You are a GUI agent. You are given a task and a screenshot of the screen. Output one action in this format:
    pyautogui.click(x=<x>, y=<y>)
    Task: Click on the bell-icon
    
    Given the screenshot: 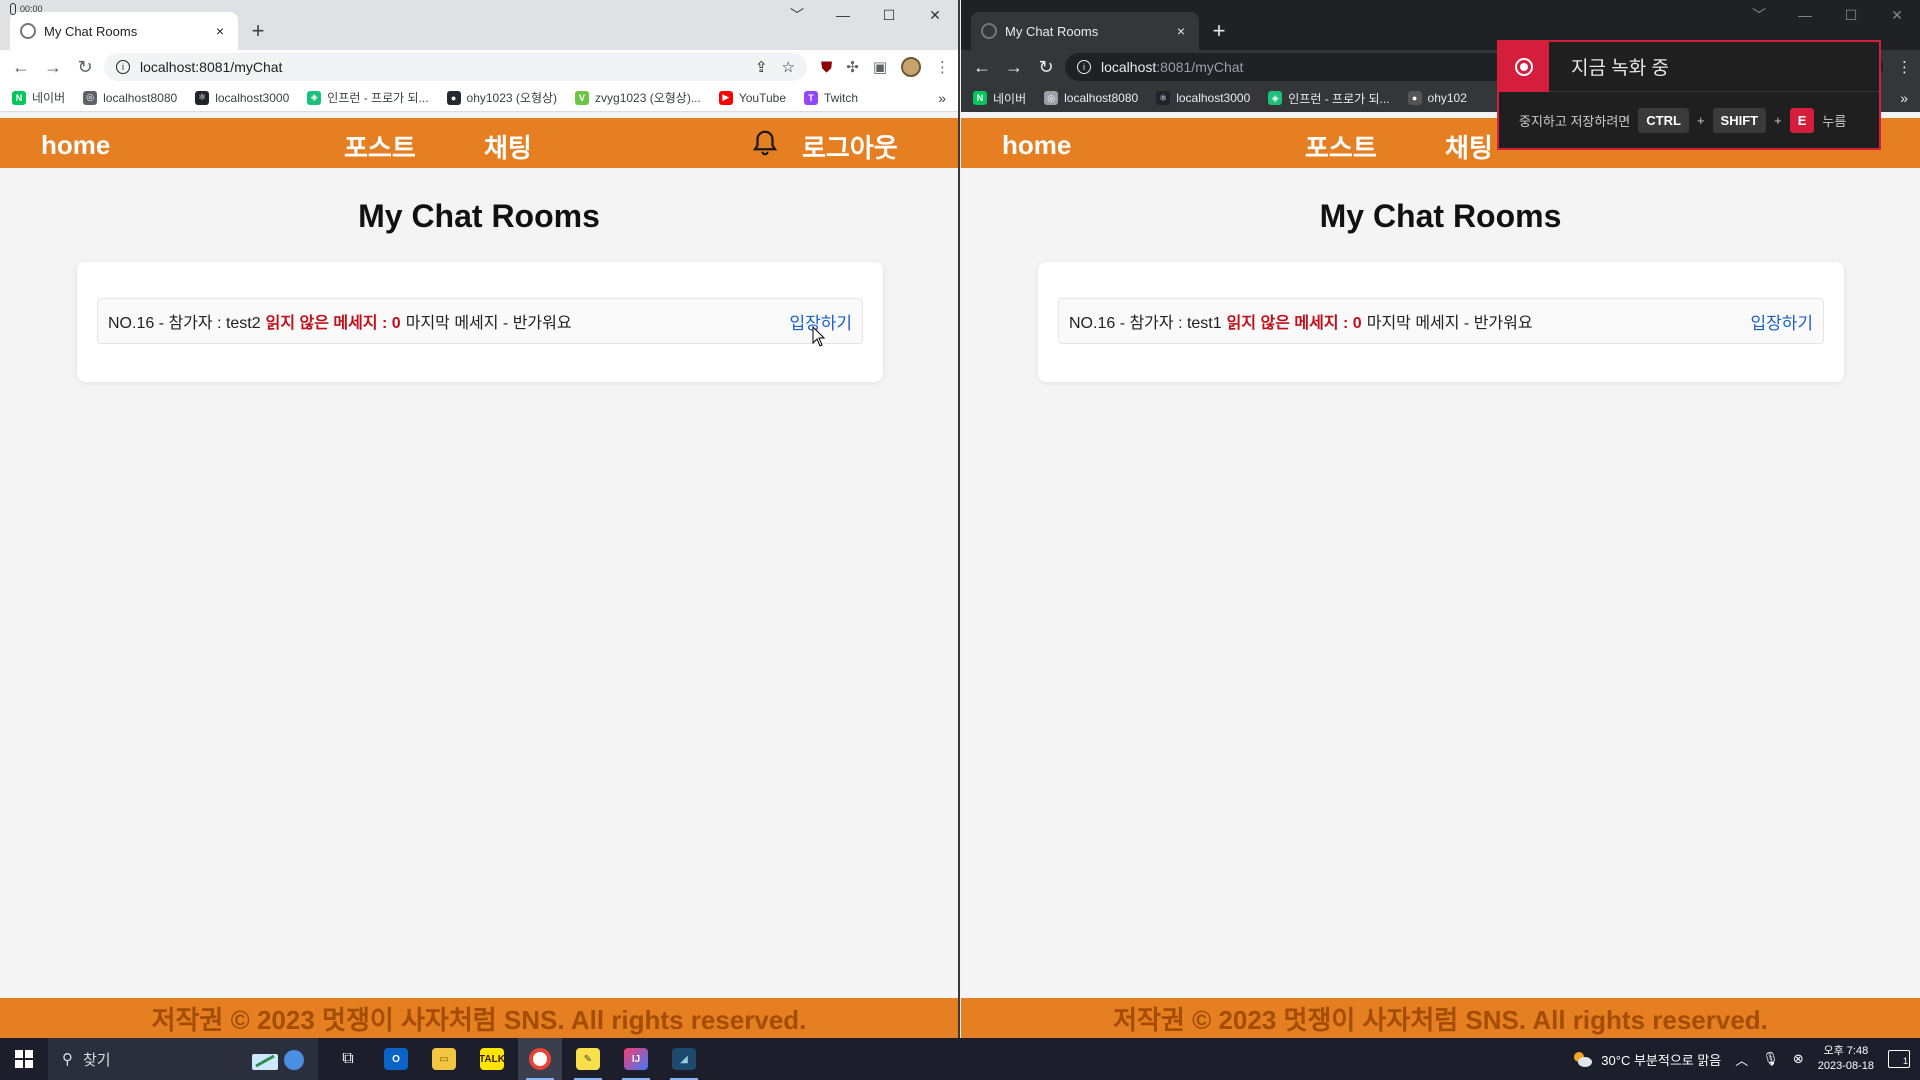 What is the action you would take?
    pyautogui.click(x=765, y=143)
    